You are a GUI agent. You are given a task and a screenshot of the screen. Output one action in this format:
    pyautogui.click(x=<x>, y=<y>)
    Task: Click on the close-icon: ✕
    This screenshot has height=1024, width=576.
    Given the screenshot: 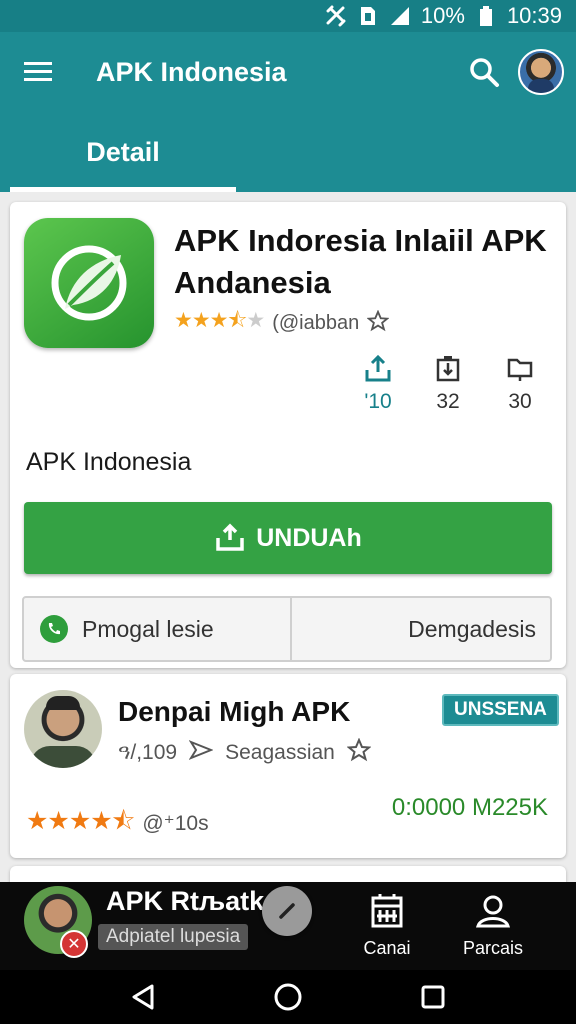 What is the action you would take?
    pyautogui.click(x=74, y=944)
    